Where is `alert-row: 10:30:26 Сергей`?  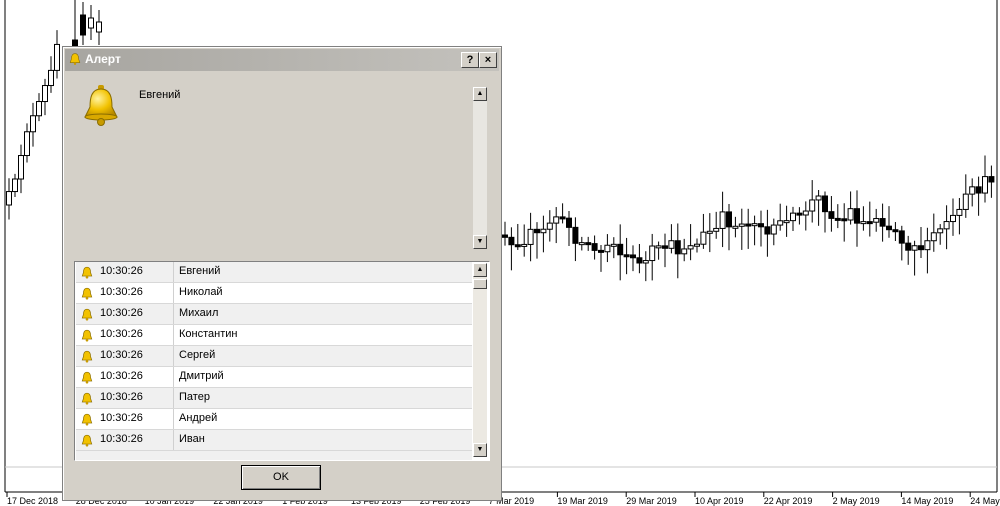
alert-row: 10:30:26 Сергей is located at coordinates (274, 356).